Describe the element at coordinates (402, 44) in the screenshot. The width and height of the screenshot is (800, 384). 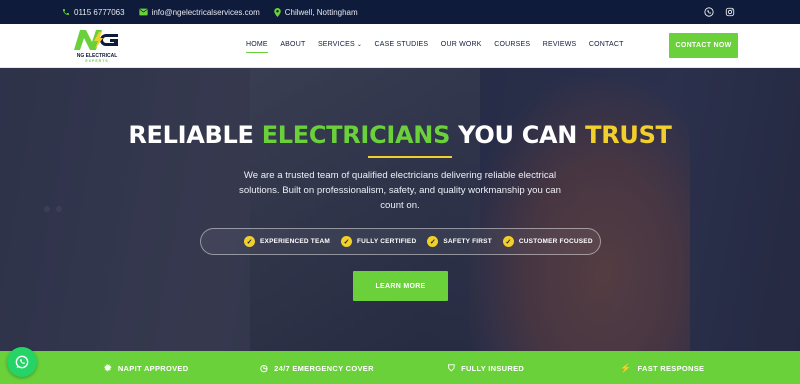
I see `nav-item-case-studies: CASE STUDIES` at that location.